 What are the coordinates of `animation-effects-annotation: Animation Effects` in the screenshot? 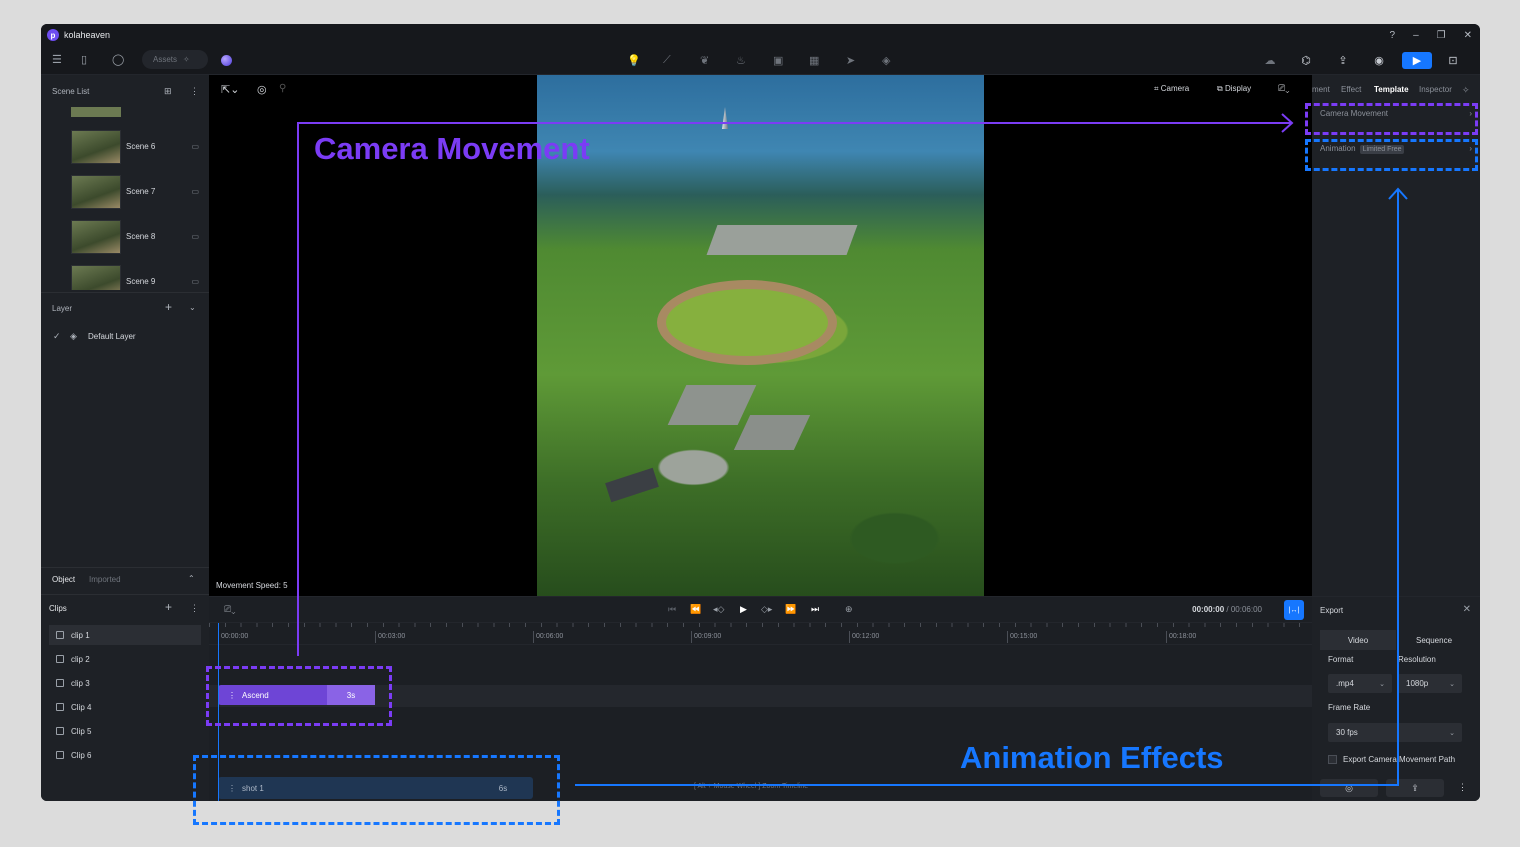 It's located at (1092, 757).